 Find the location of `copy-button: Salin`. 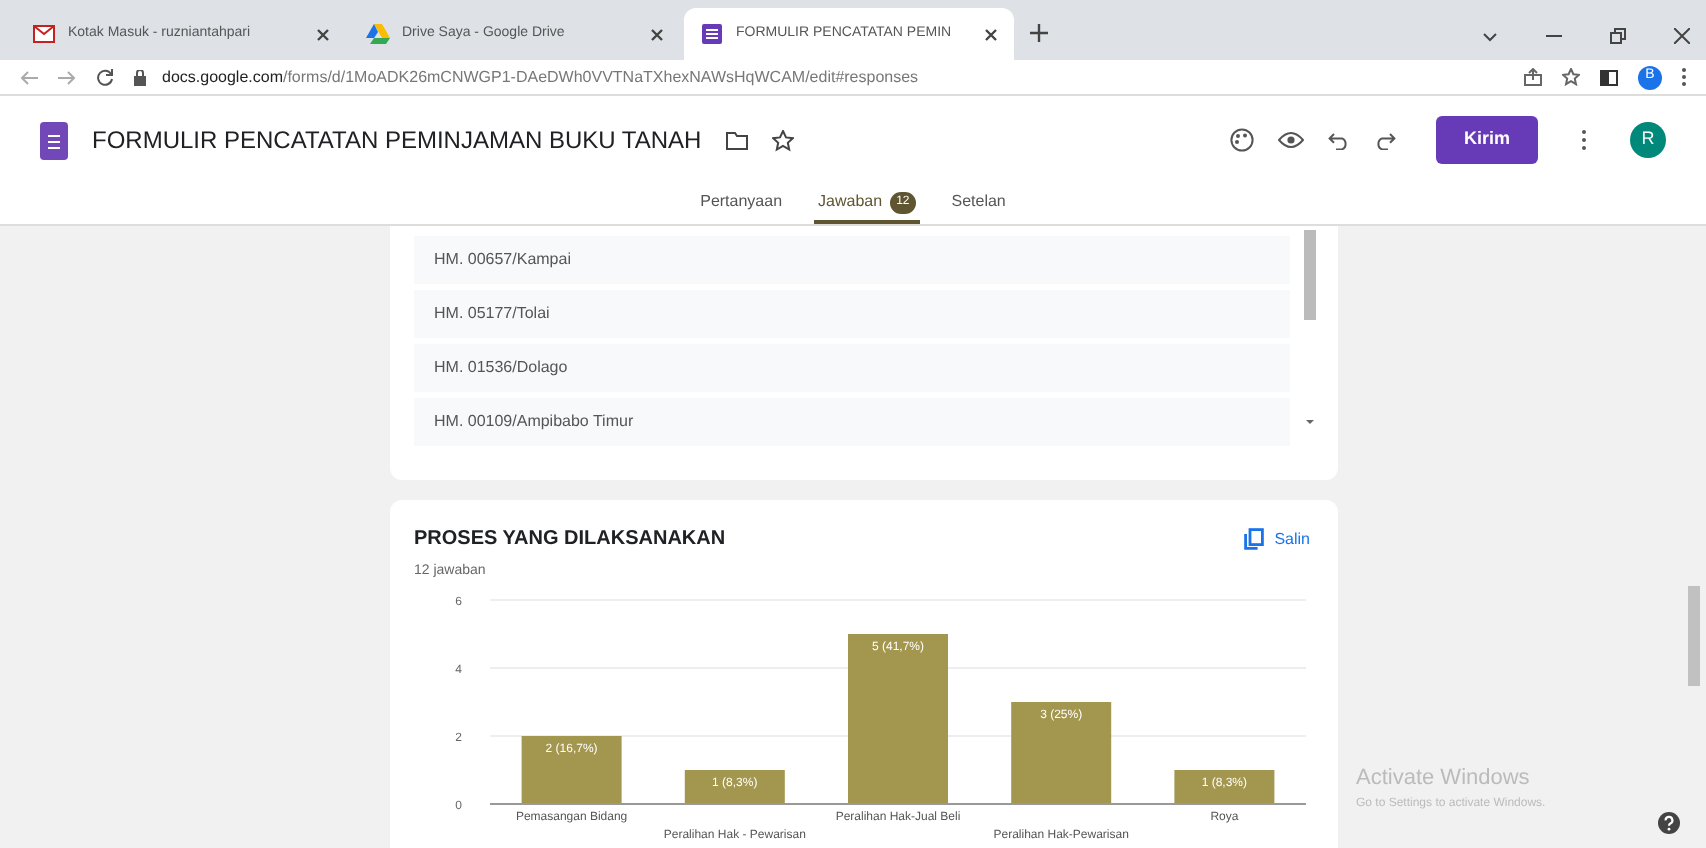

copy-button: Salin is located at coordinates (1277, 539).